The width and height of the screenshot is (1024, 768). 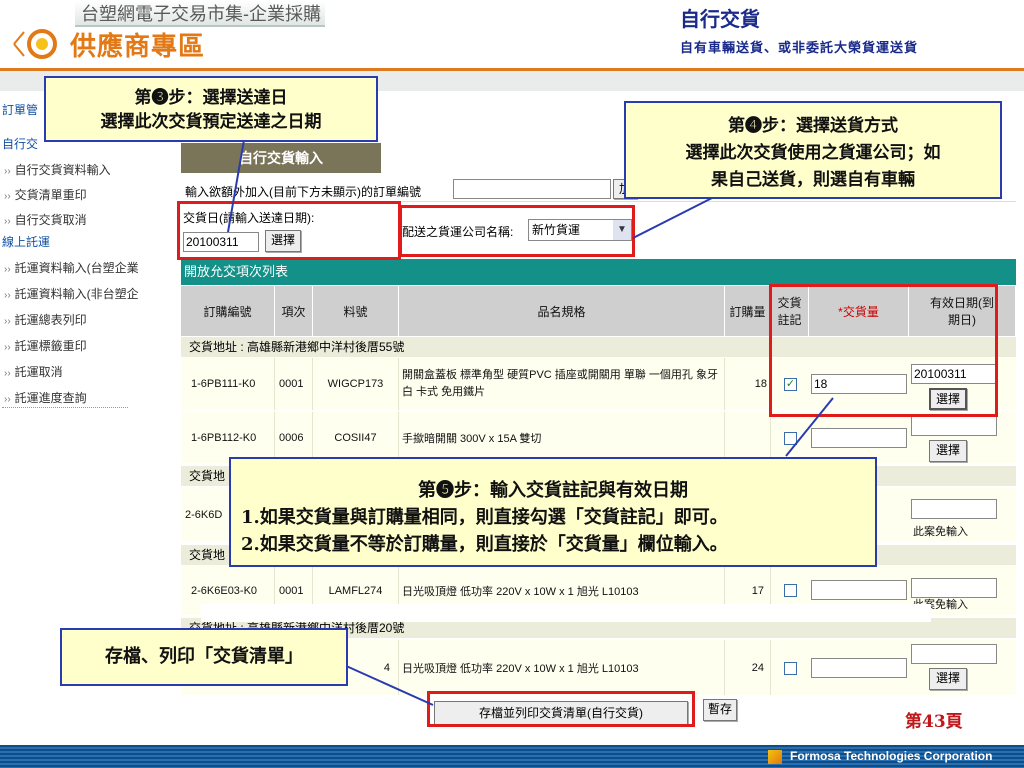 I want to click on open-items-title: 開放允交項次列表, so click(x=598, y=272).